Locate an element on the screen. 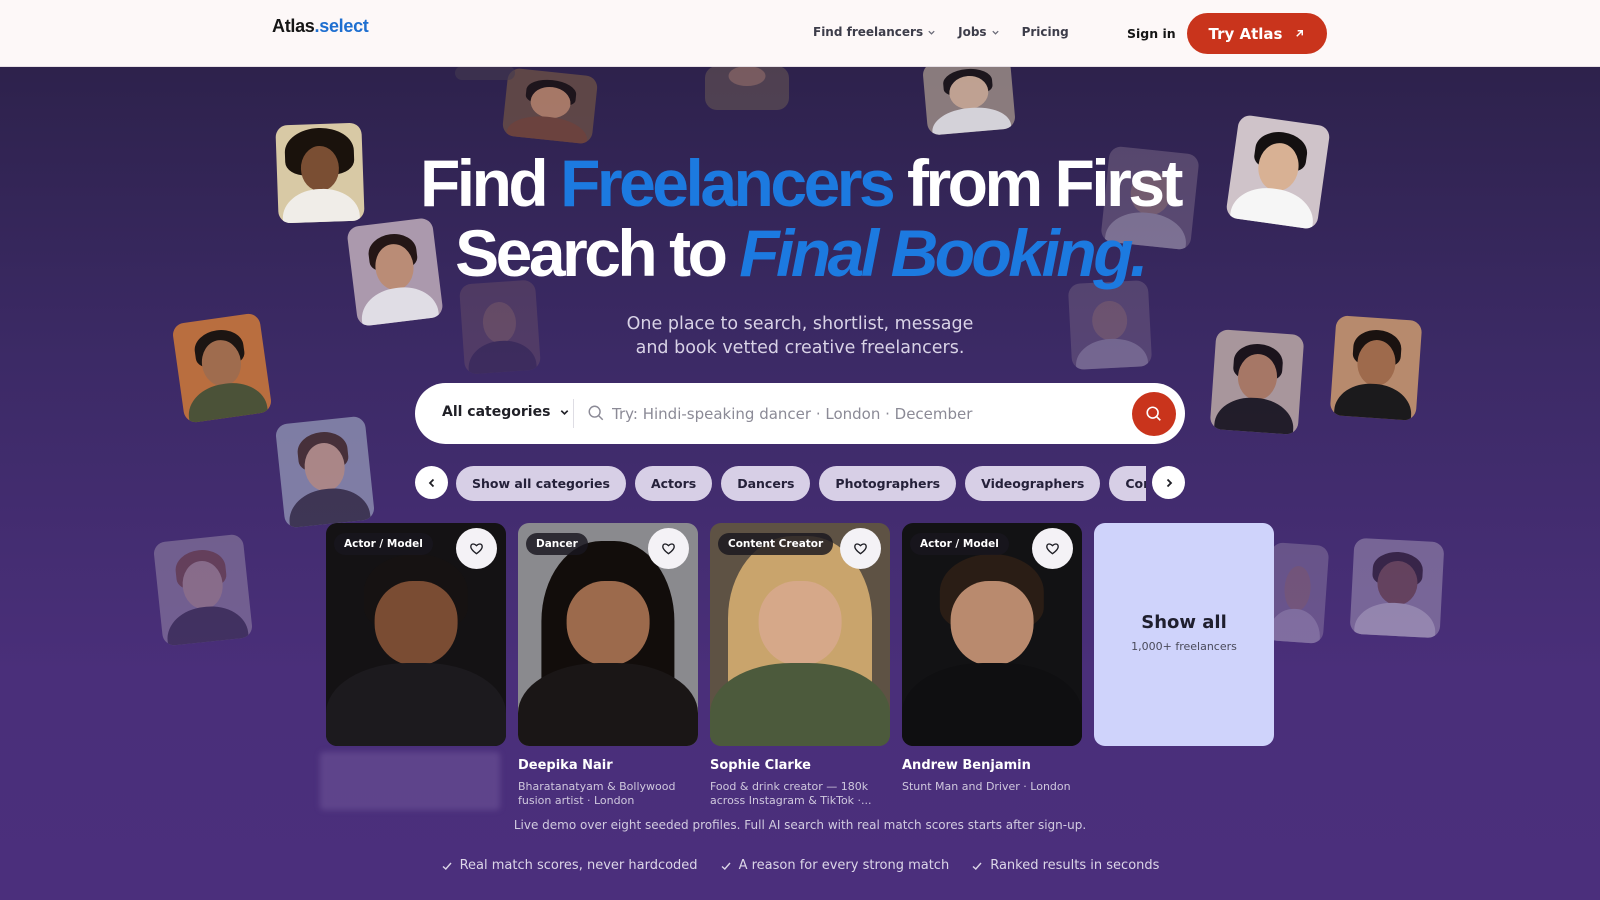 This screenshot has width=1600, height=900. hero-title-highlight: Freelancers is located at coordinates (728, 183).